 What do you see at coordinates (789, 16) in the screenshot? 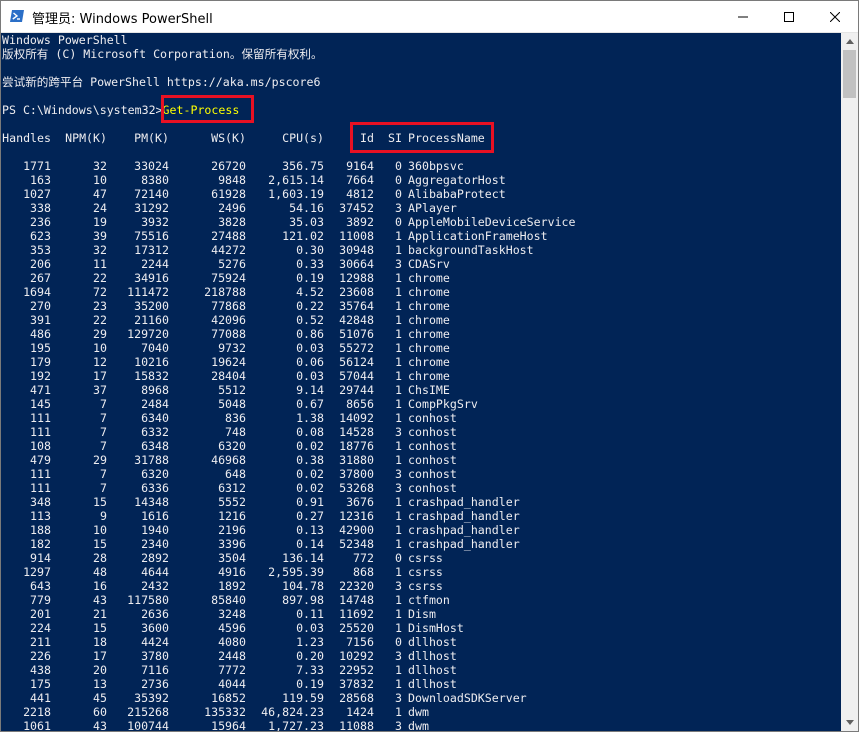
I see `maximize-button` at bounding box center [789, 16].